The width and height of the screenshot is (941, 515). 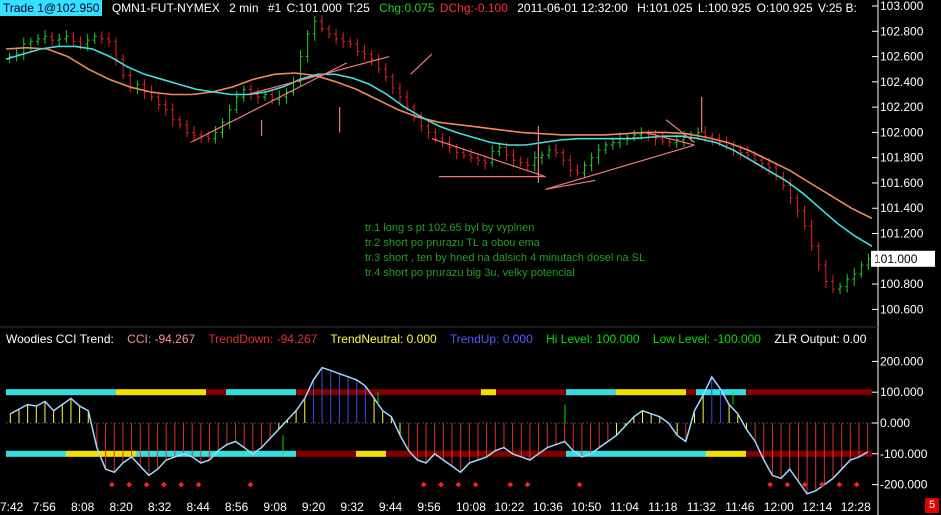 What do you see at coordinates (902, 57) in the screenshot?
I see `price-tick-label: 102.600` at bounding box center [902, 57].